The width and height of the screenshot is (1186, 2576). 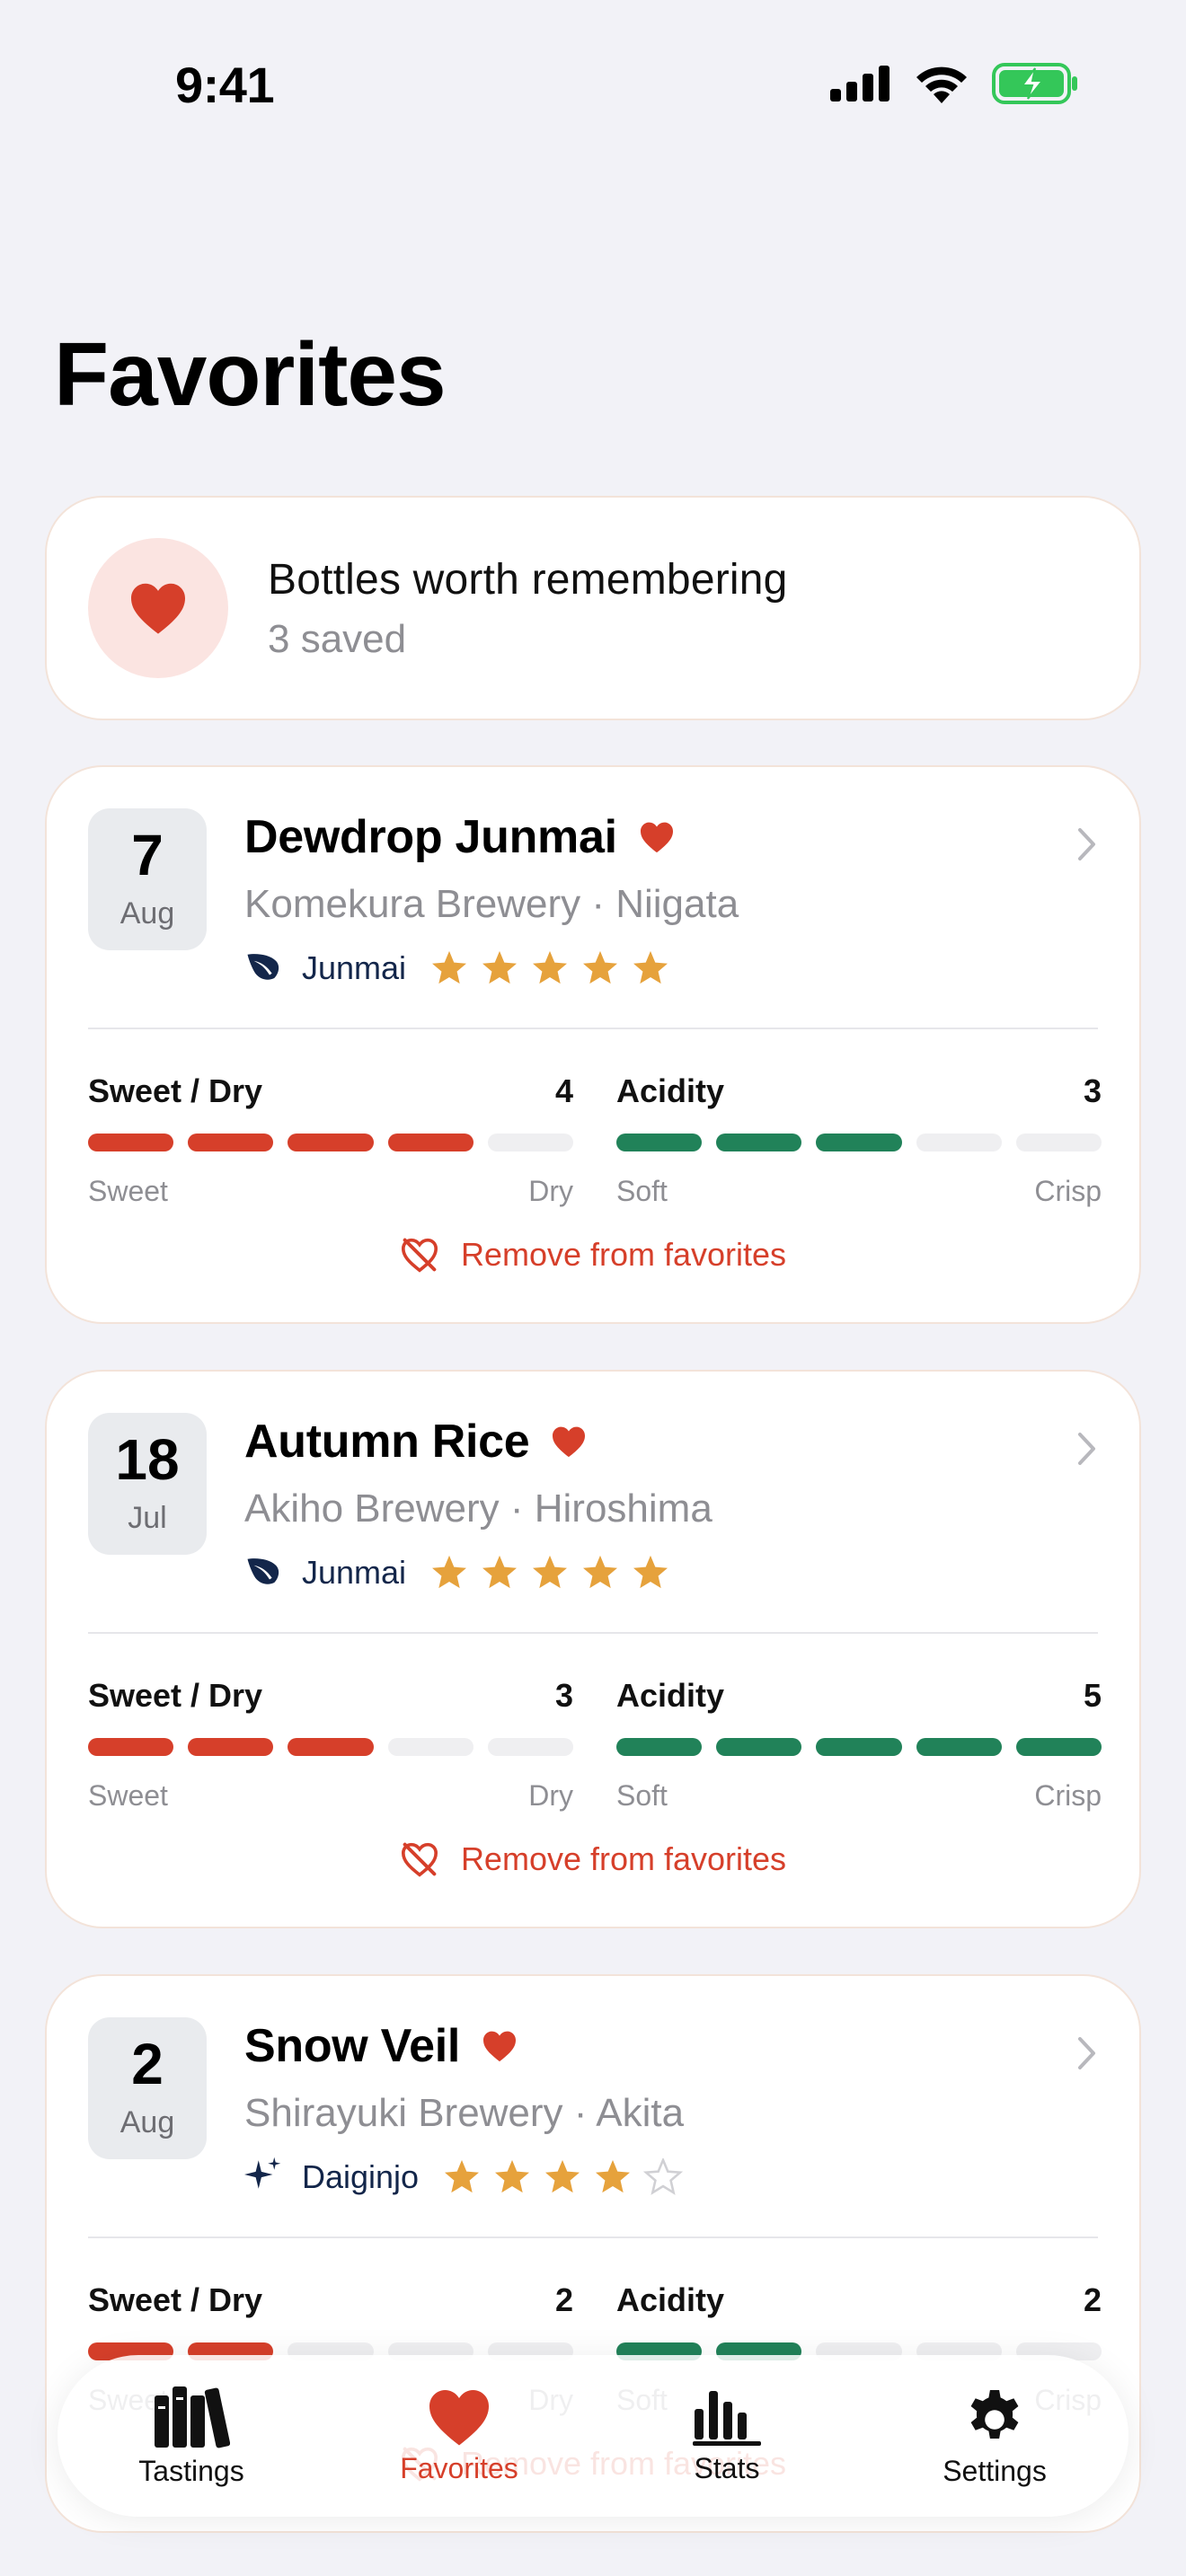 I want to click on tasting-date-badge: 2 Aug, so click(x=147, y=2088).